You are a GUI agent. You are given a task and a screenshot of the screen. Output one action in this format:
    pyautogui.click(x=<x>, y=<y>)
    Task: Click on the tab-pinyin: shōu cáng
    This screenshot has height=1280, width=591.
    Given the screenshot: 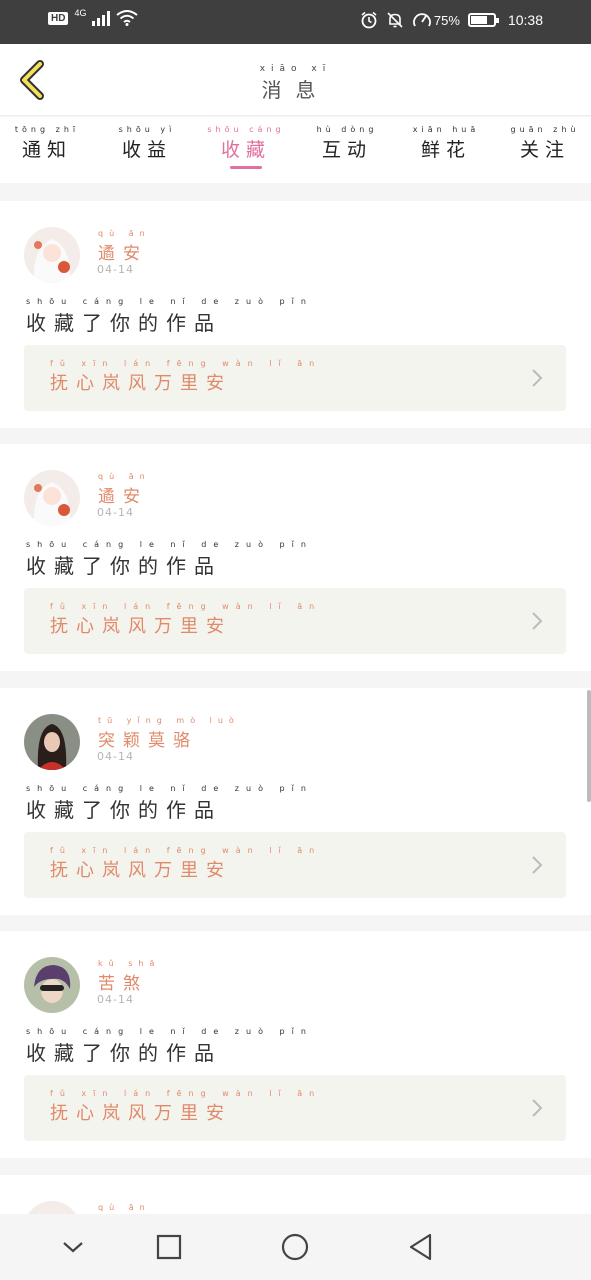 What is the action you would take?
    pyautogui.click(x=246, y=129)
    